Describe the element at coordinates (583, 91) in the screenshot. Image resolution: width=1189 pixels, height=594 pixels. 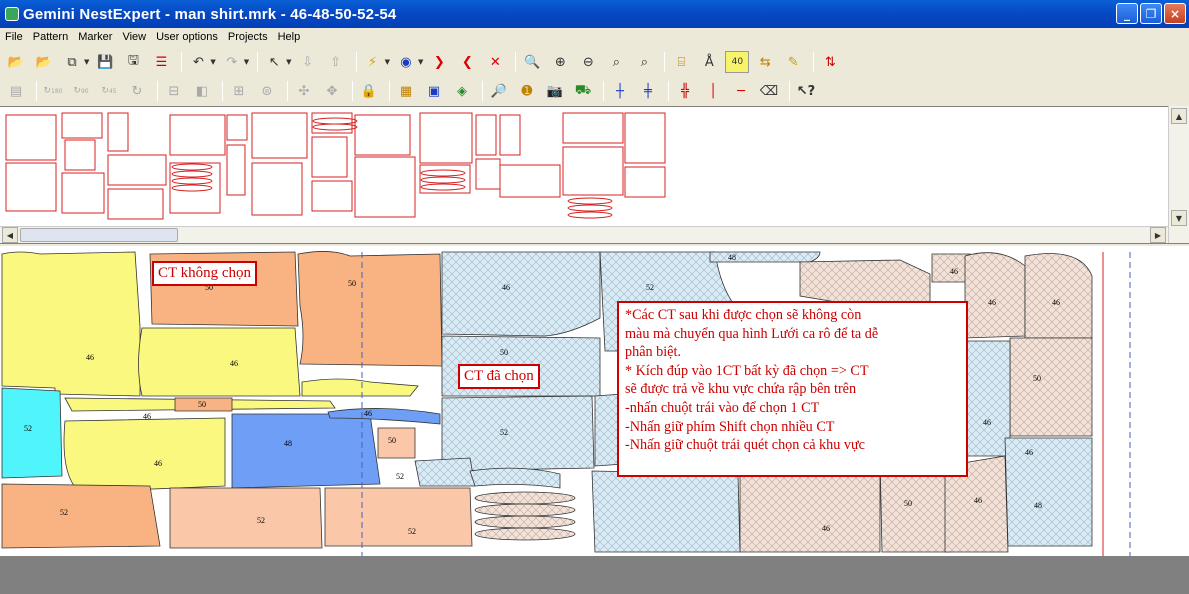
I see `truck-icon: ⛟` at that location.